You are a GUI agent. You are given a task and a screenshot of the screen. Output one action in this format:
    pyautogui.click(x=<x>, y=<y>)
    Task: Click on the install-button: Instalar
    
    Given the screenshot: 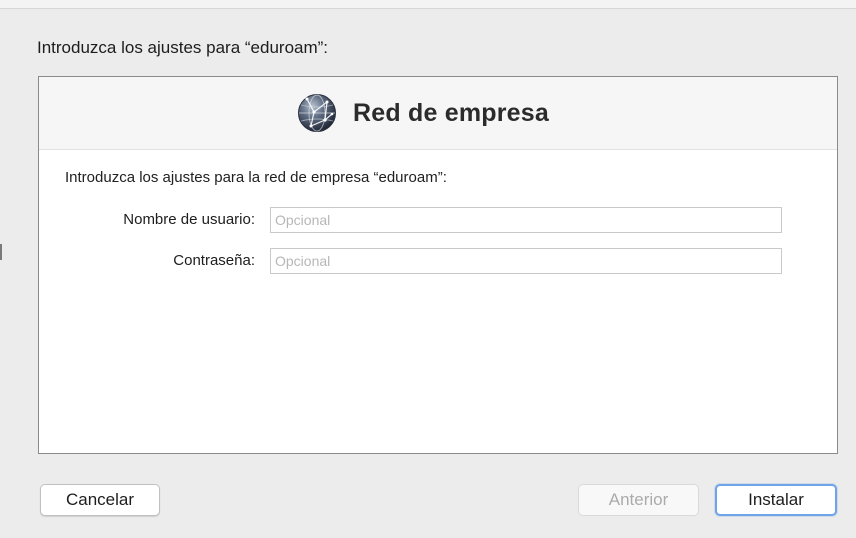 What is the action you would take?
    pyautogui.click(x=776, y=500)
    